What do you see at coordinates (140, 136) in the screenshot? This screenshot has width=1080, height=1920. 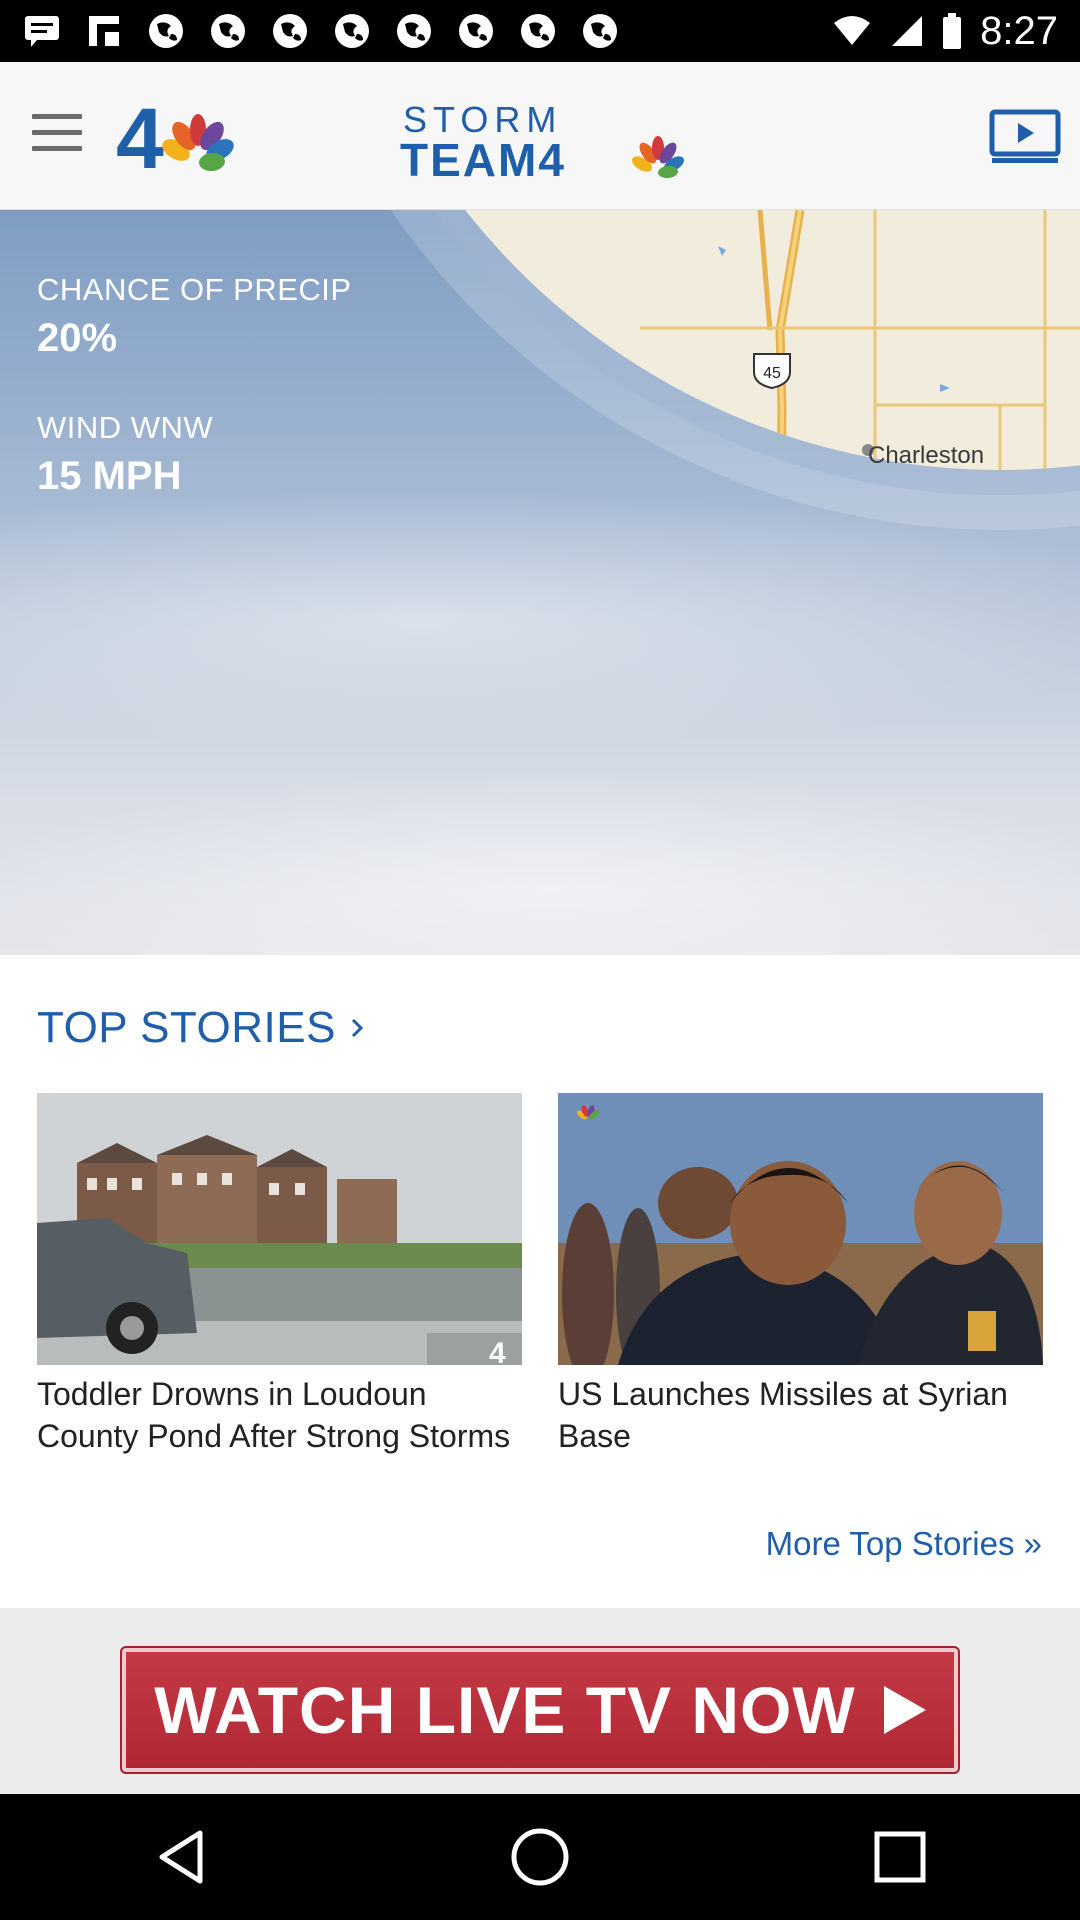 I see `logo-number: 4` at bounding box center [140, 136].